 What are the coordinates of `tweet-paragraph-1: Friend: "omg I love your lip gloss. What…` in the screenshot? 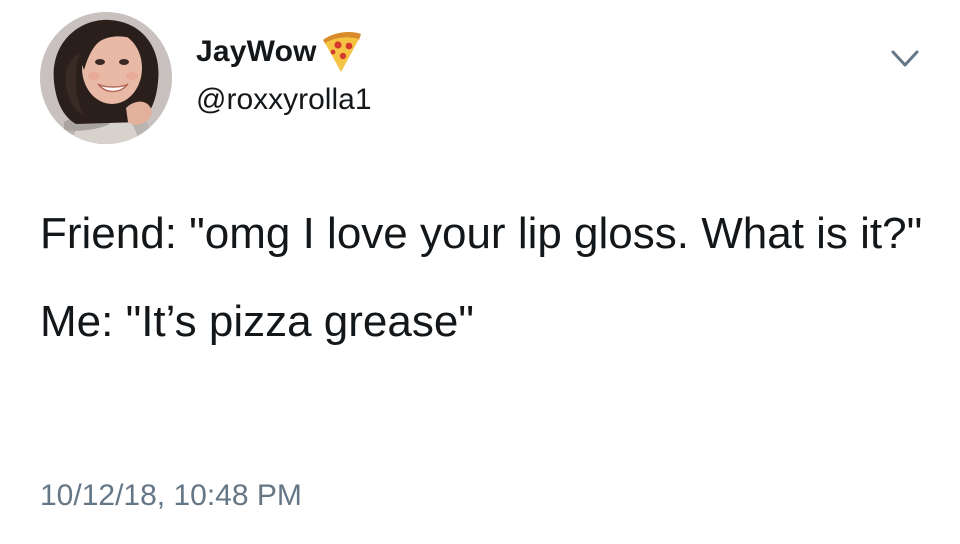 It's located at (481, 233).